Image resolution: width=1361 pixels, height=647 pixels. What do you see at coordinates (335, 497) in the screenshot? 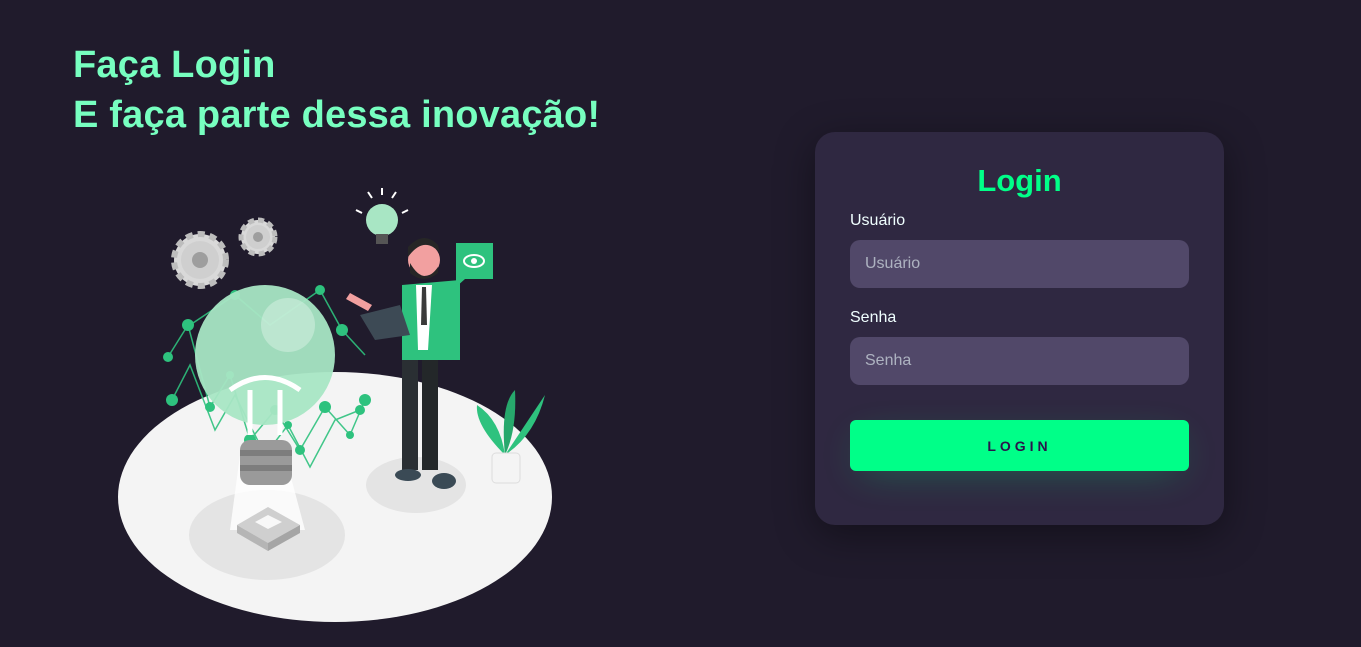
I see `floor-platform` at bounding box center [335, 497].